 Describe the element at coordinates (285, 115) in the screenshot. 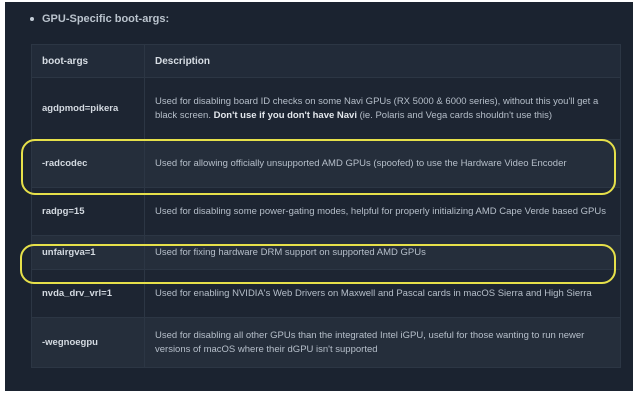

I see `navi-warning-text: Don't use if you don't have Navi` at that location.